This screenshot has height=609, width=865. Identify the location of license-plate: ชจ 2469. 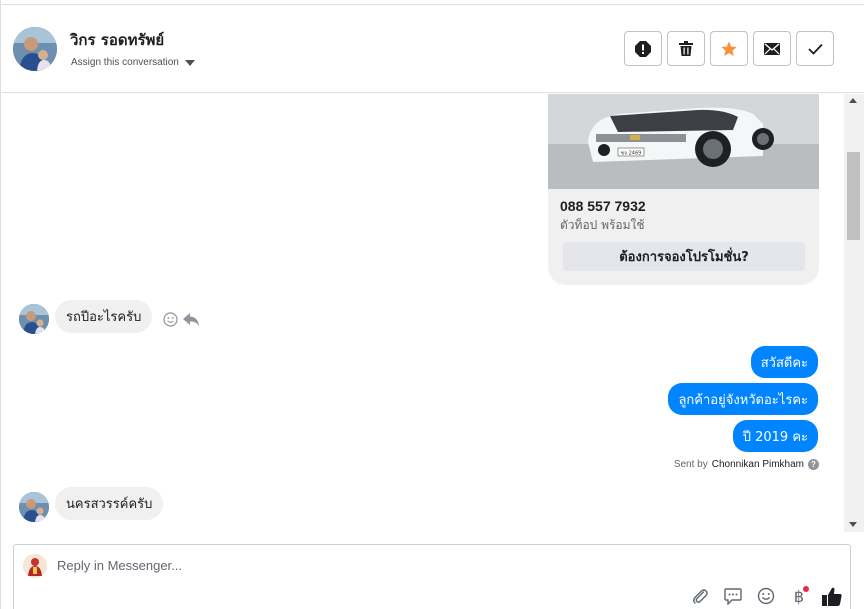
(631, 154).